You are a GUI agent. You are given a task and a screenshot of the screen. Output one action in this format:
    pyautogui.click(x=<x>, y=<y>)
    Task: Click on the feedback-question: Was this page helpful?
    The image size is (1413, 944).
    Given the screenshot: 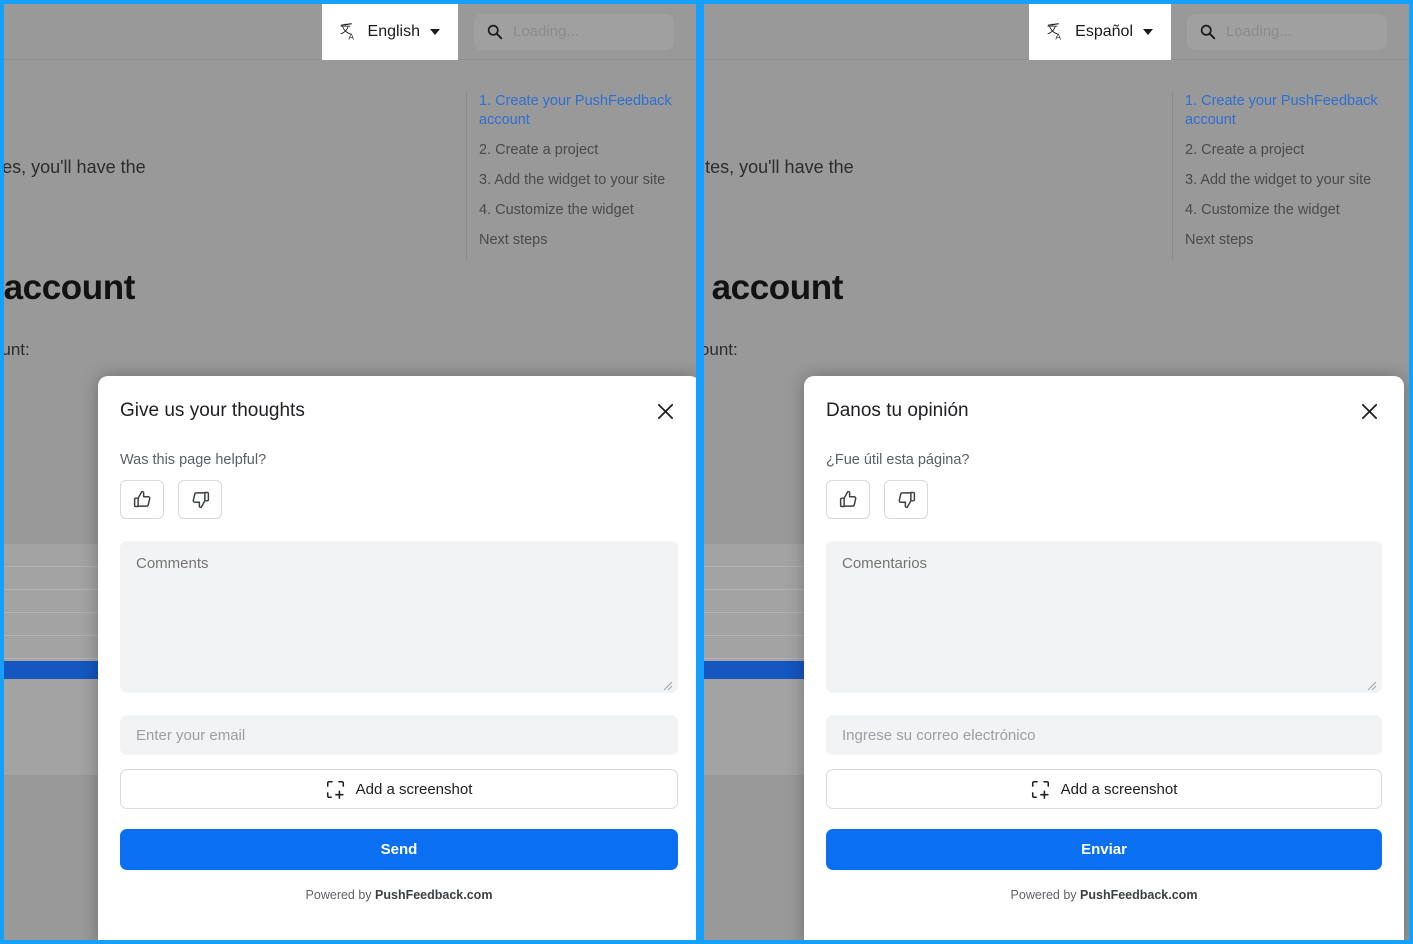 What is the action you would take?
    pyautogui.click(x=193, y=460)
    